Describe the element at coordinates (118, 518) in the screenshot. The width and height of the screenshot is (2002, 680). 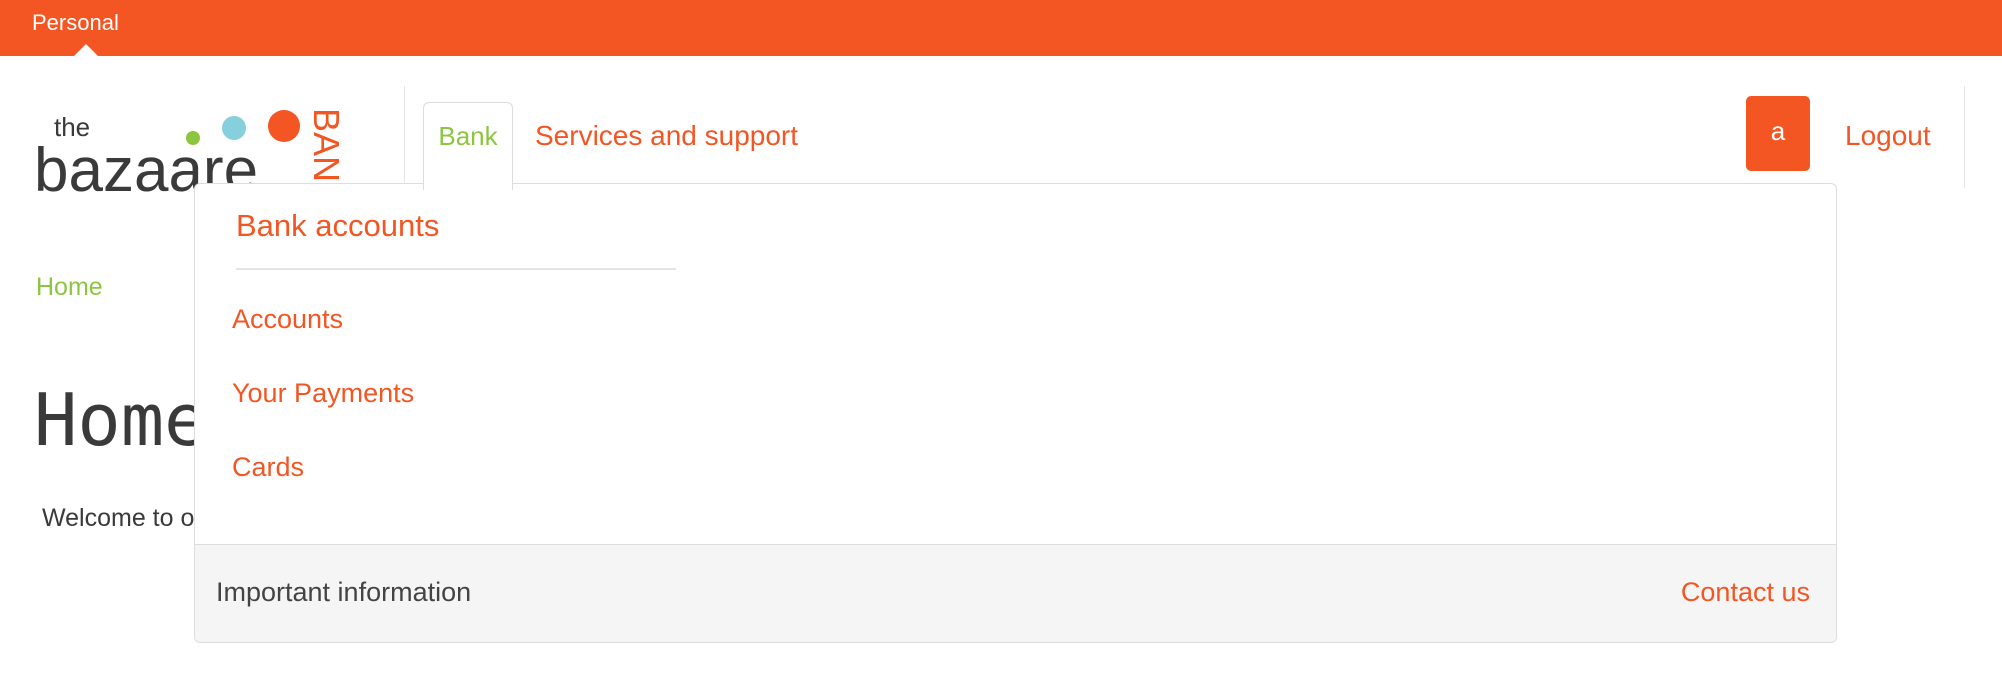
I see `welcome-text: Welcome to o` at that location.